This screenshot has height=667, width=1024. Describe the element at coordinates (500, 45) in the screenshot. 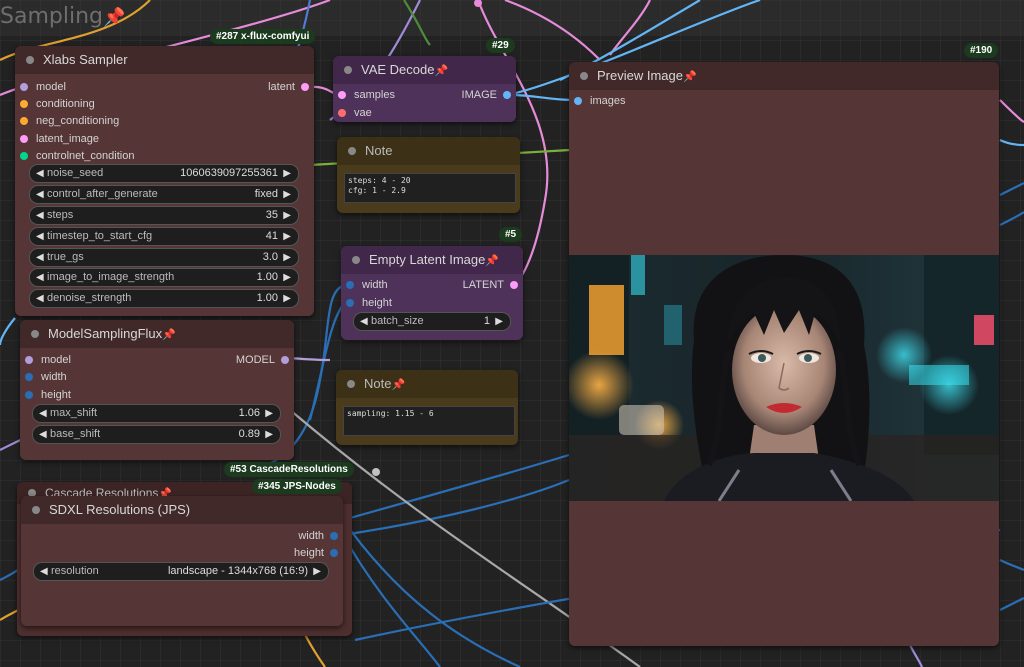

I see `node-id-badge-vae: #29` at that location.